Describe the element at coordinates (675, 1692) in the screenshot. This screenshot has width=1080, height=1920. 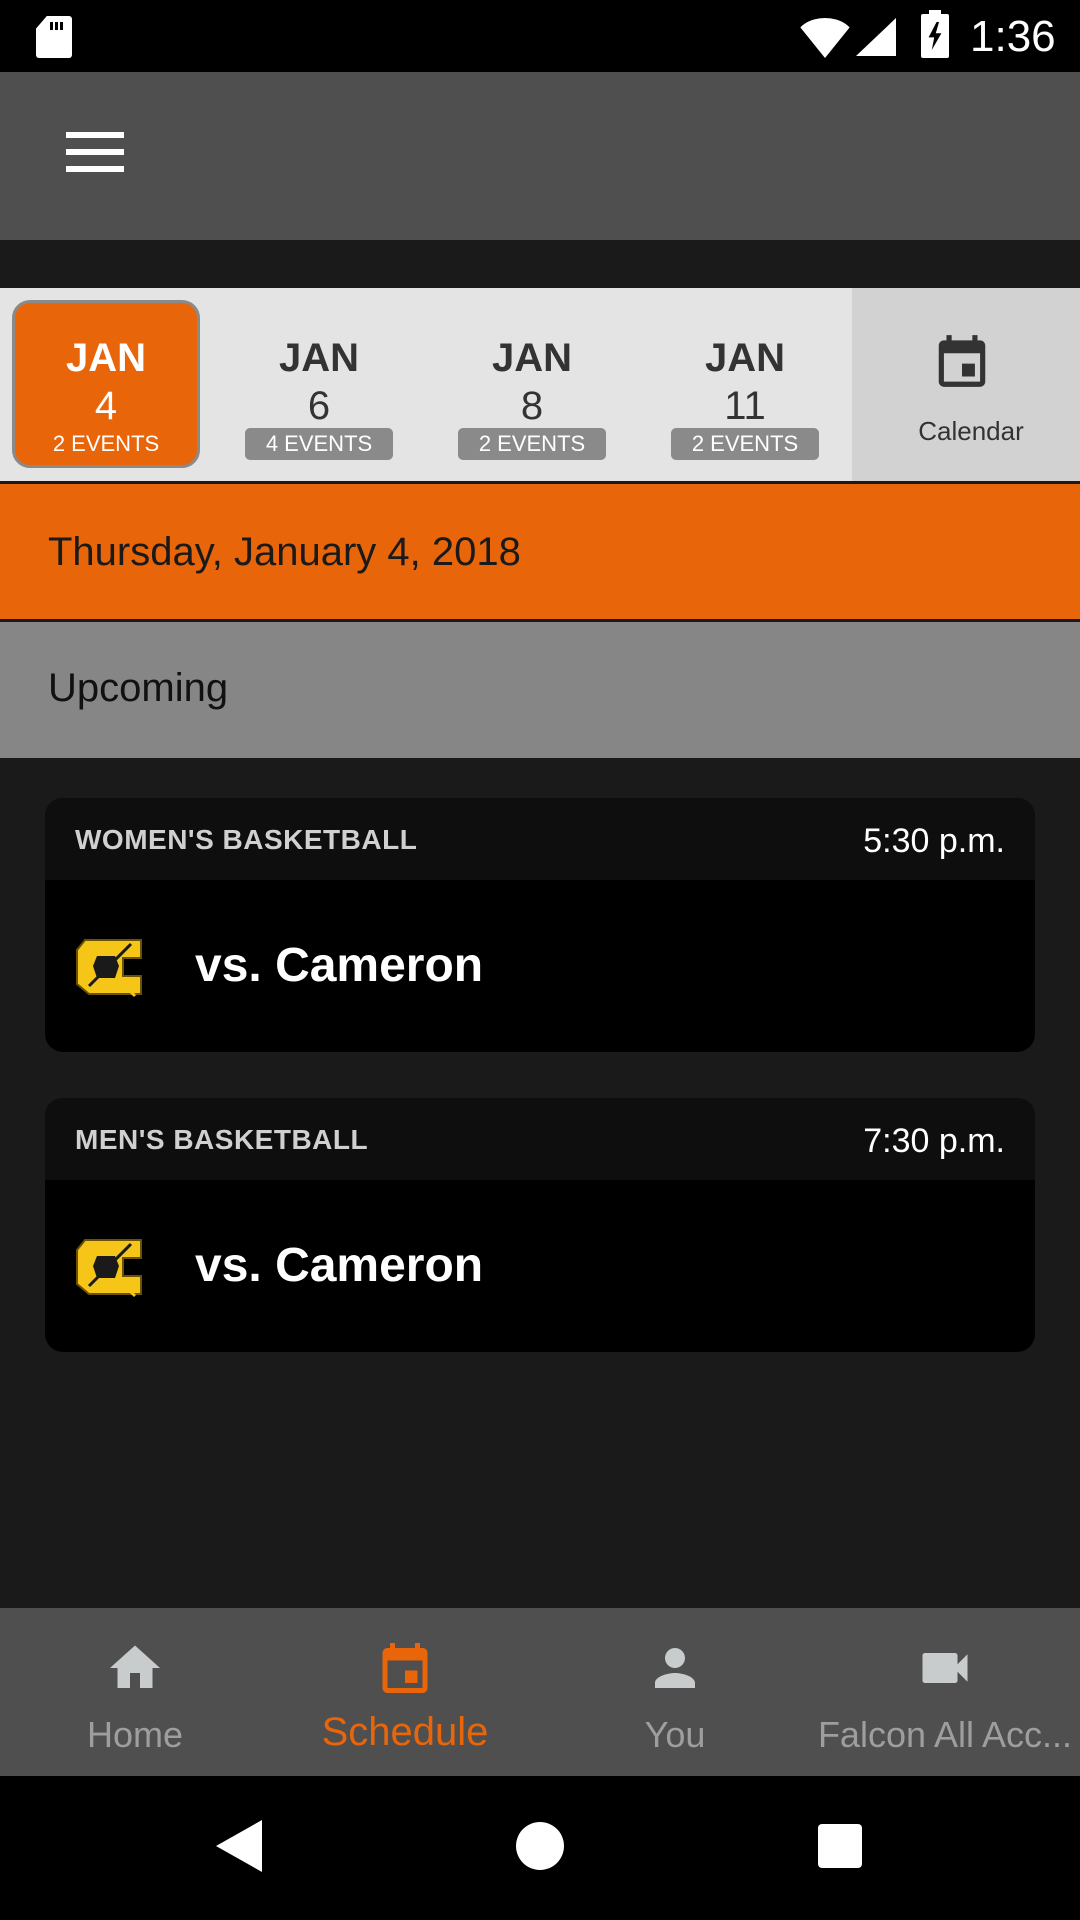
I see `nav-item-you: You` at that location.